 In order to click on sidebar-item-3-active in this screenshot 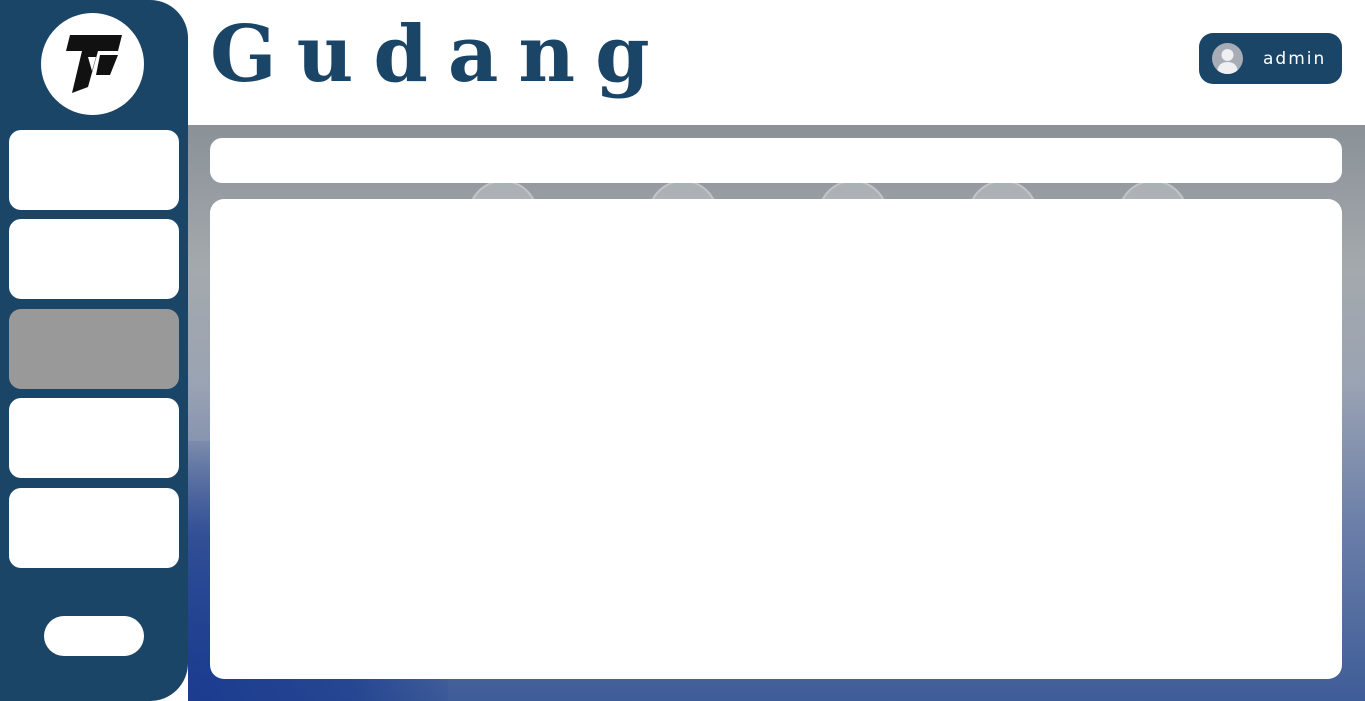, I will do `click(94, 349)`.